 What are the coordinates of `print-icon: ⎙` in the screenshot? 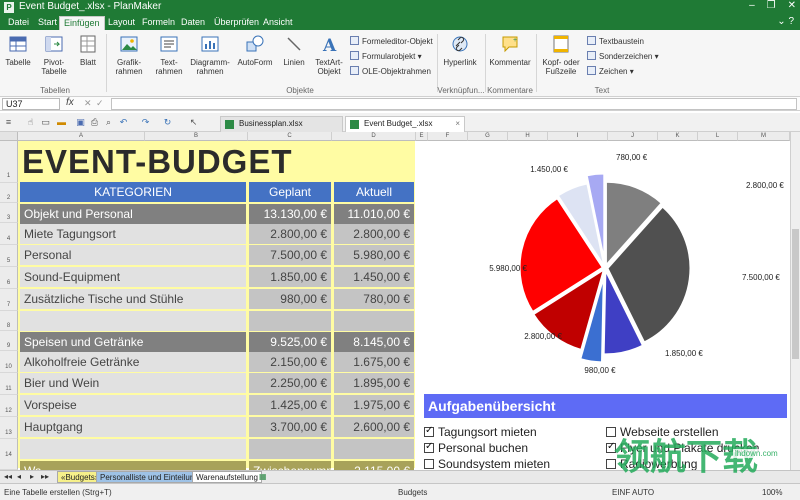 It's located at (94, 122).